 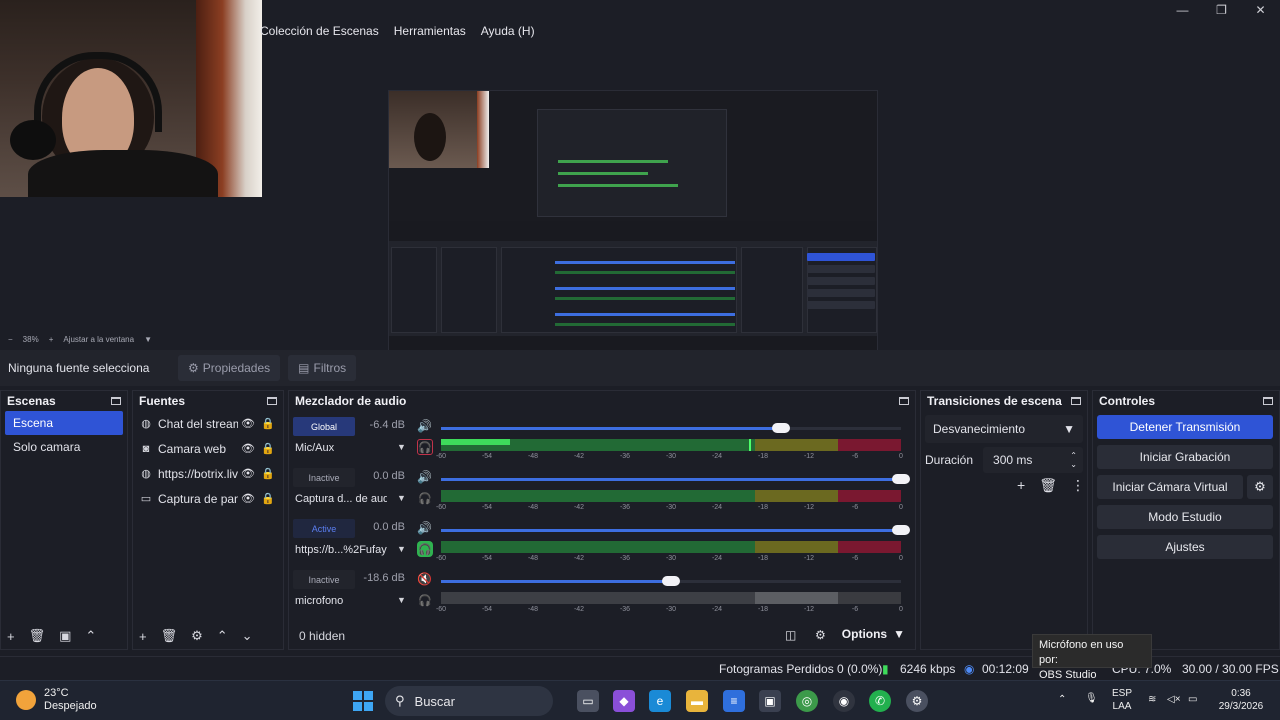 I want to click on microphone-icon: 🎙, so click(x=1091, y=698).